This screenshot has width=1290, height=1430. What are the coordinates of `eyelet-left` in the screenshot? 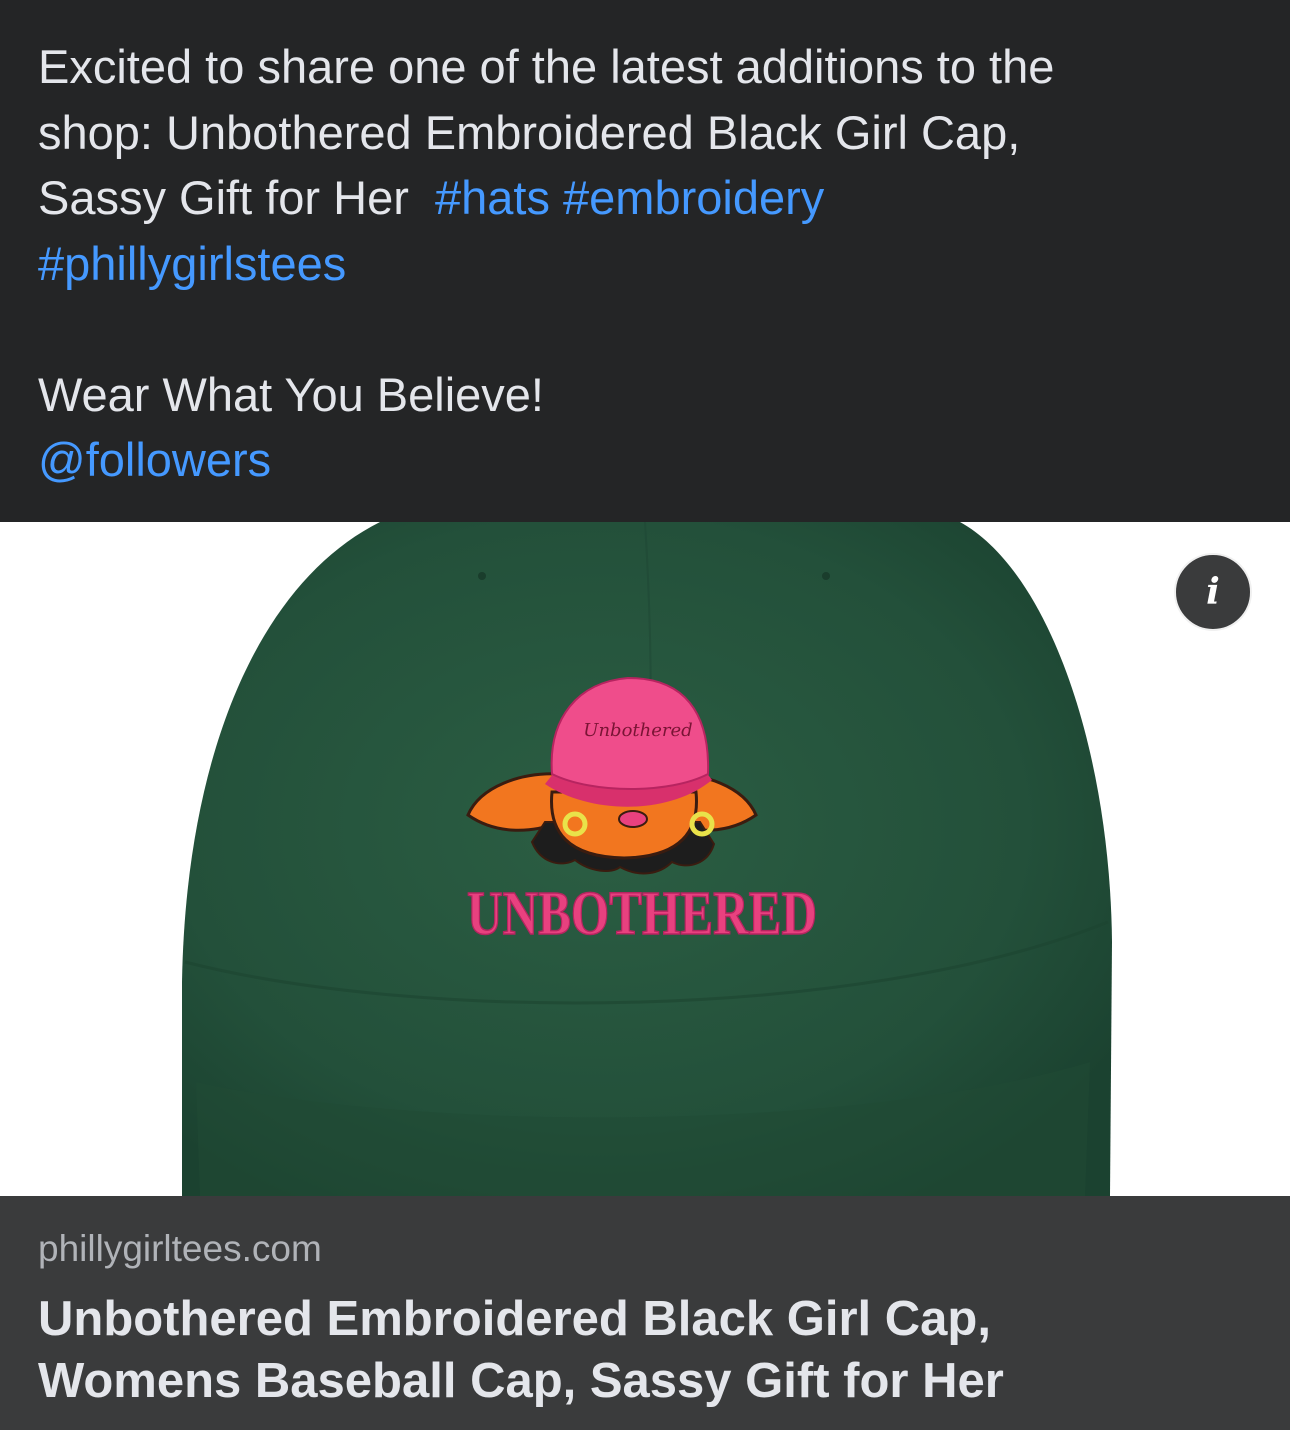 It's located at (482, 576).